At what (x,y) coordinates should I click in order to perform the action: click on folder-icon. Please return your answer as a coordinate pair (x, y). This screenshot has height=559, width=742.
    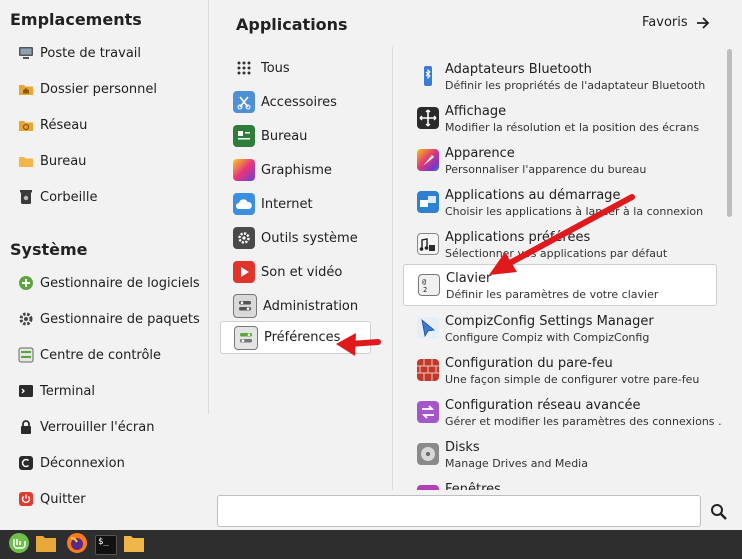
    Looking at the image, I should click on (134, 545).